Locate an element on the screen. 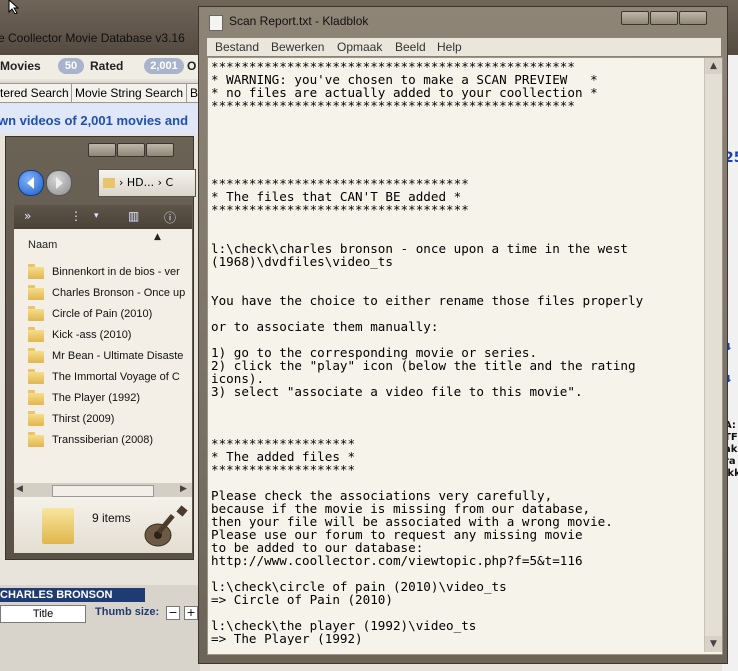  guitar-icon is located at coordinates (166, 526).